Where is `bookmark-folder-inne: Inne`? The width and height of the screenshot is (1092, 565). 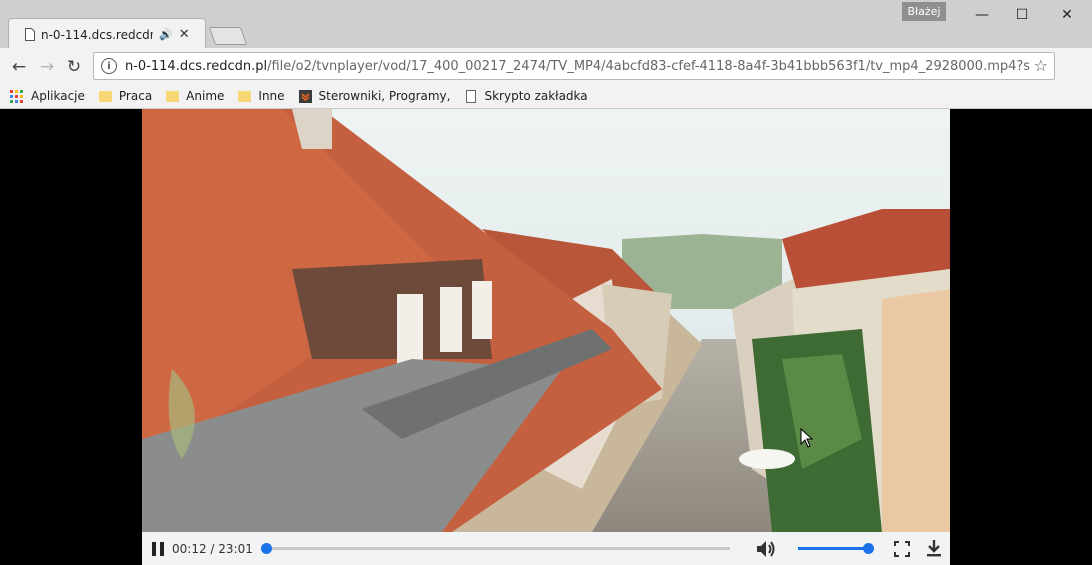 bookmark-folder-inne: Inne is located at coordinates (261, 96).